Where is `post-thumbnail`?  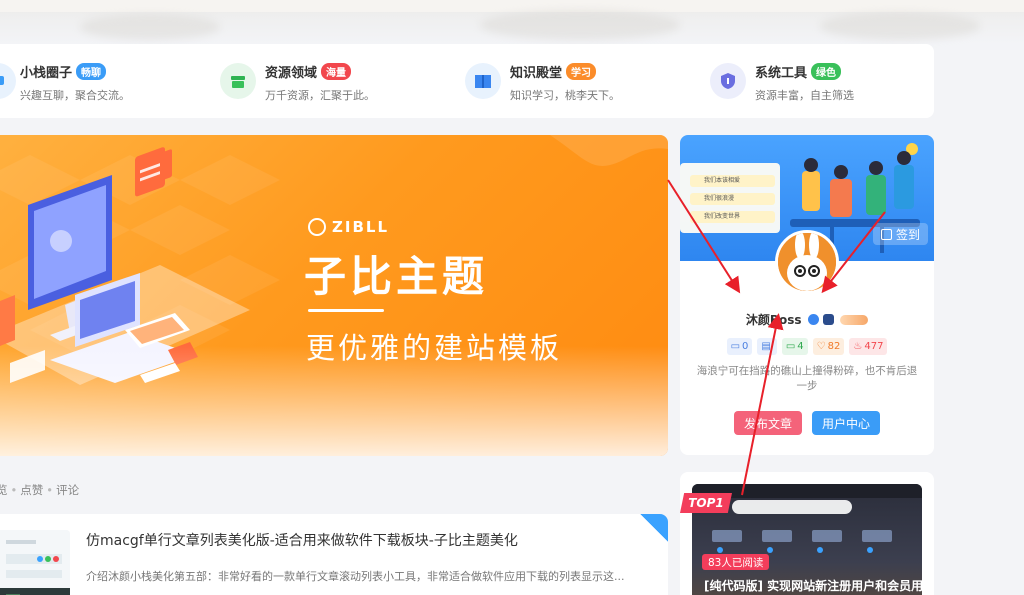 post-thumbnail is located at coordinates (35, 562).